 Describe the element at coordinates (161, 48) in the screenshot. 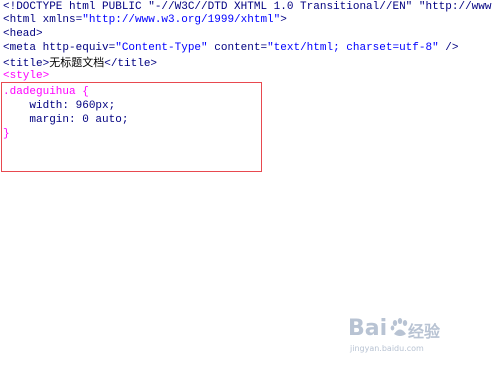

I see `code-token: "Content-Type"` at that location.